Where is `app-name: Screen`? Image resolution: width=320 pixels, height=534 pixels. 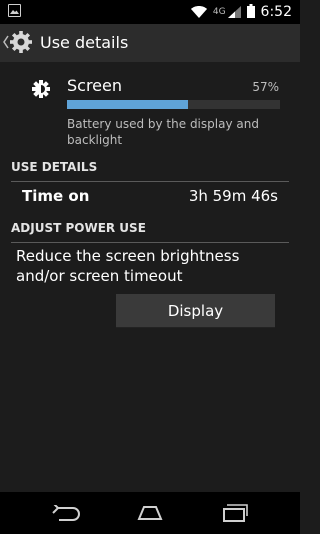 app-name: Screen is located at coordinates (95, 85).